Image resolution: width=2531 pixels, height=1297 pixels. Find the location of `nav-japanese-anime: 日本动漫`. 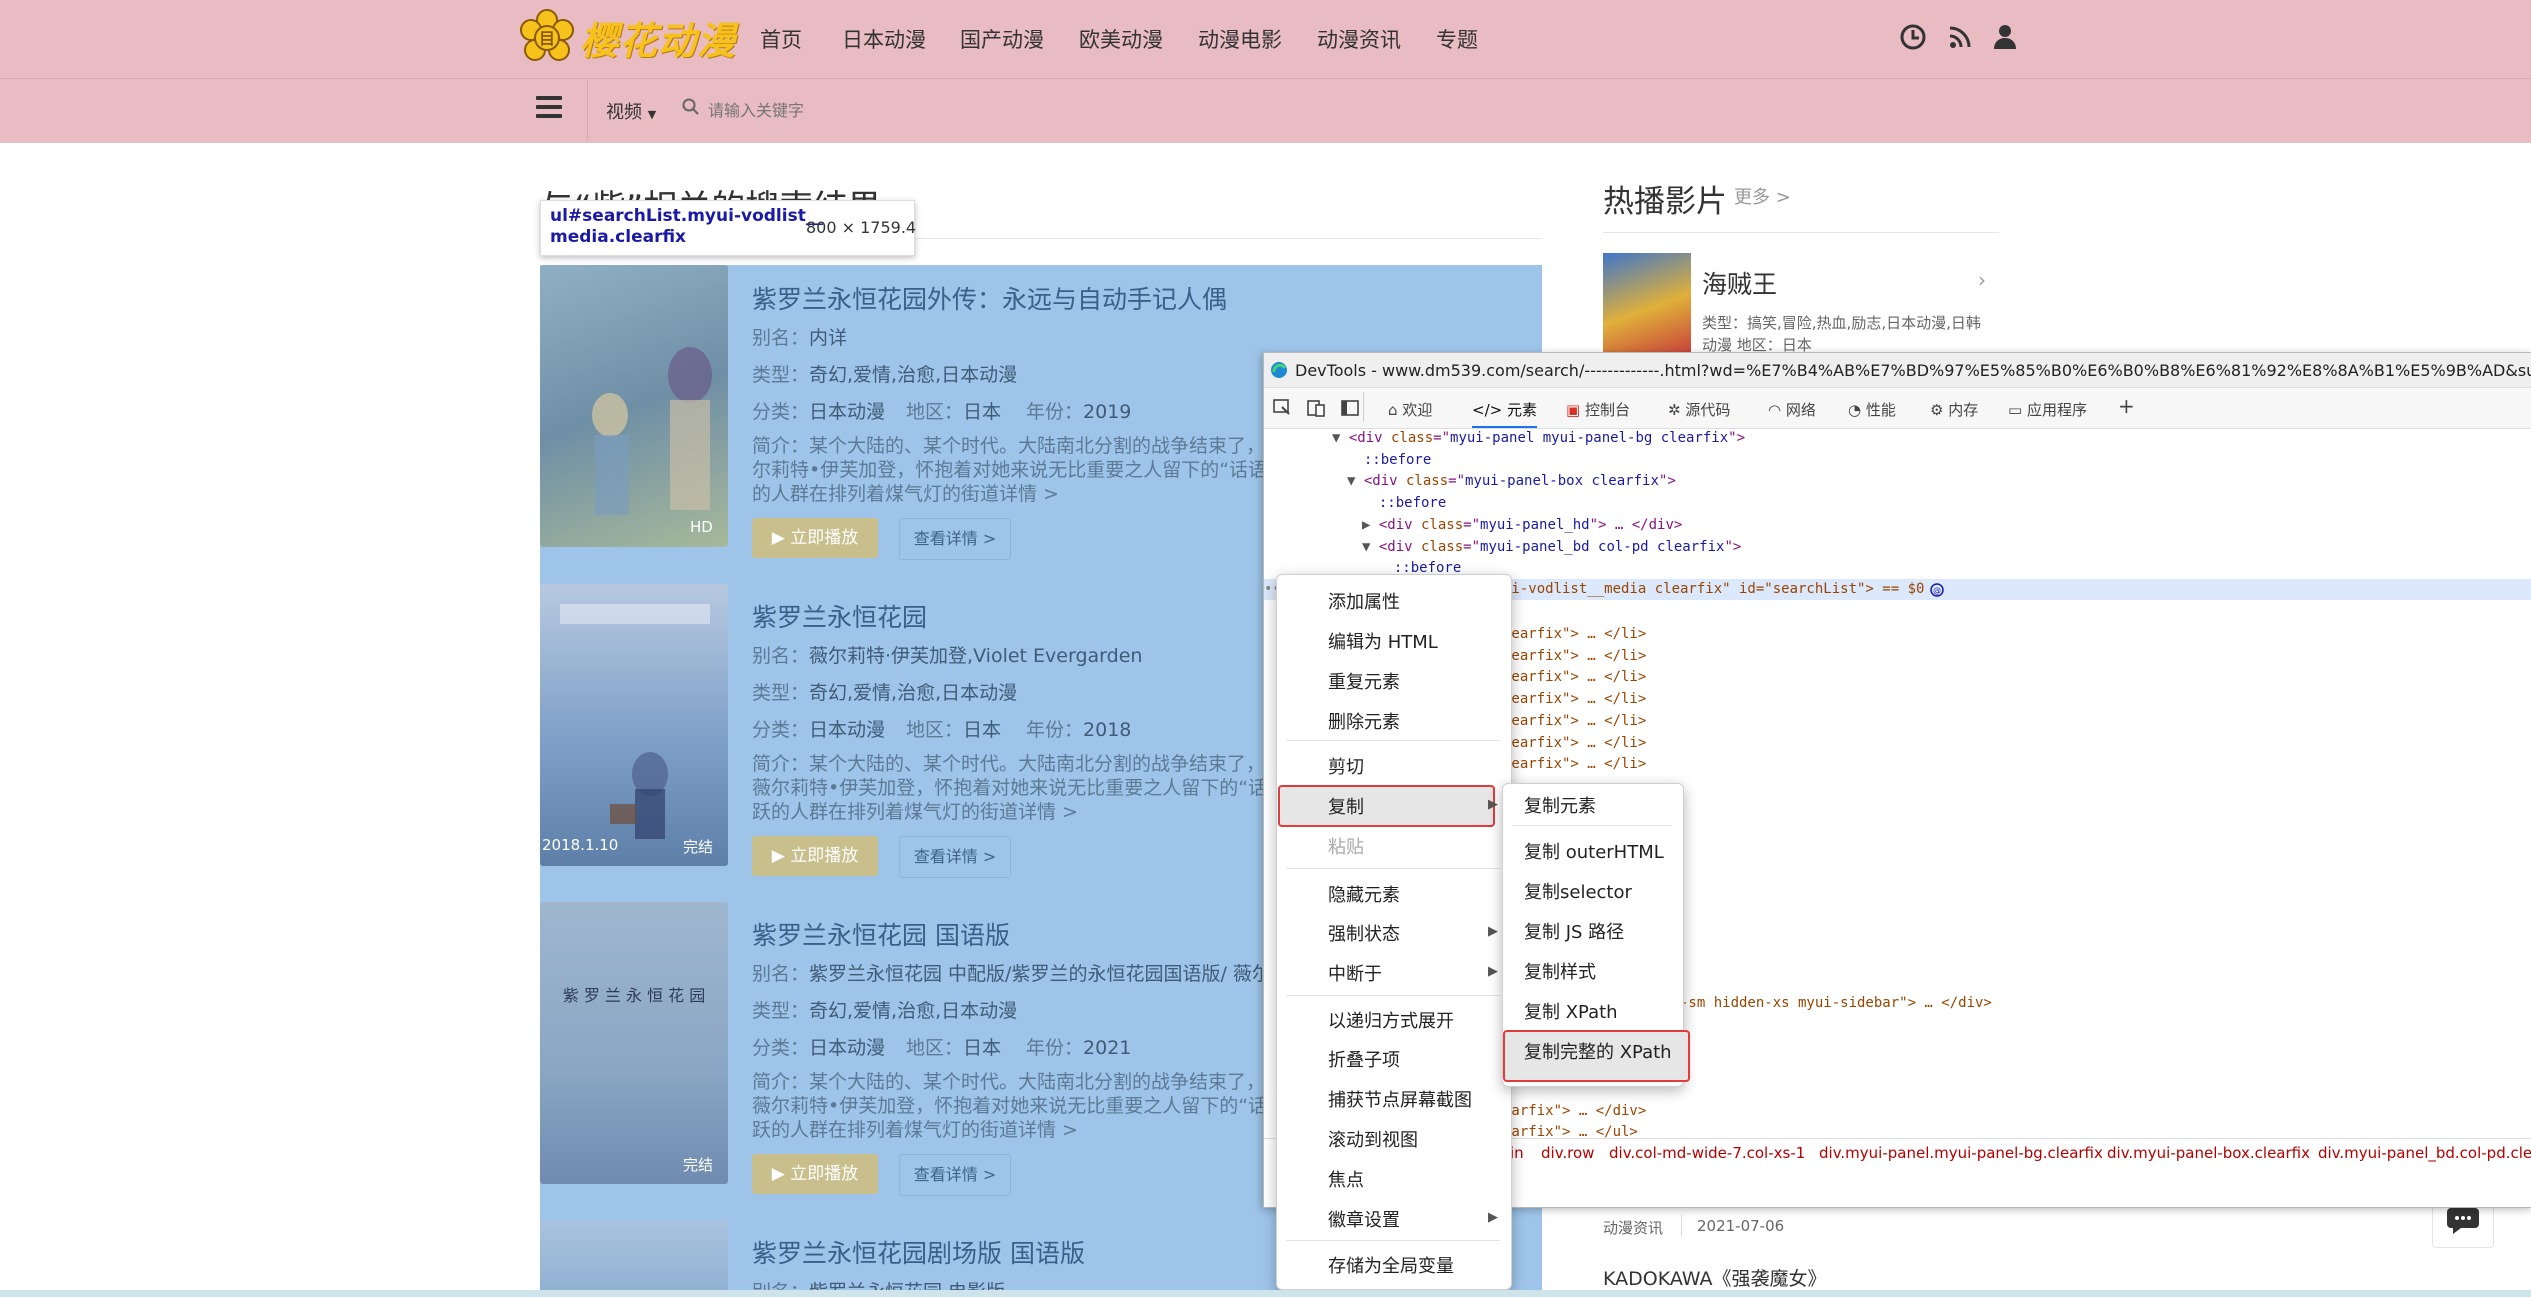

nav-japanese-anime: 日本动漫 is located at coordinates (884, 39).